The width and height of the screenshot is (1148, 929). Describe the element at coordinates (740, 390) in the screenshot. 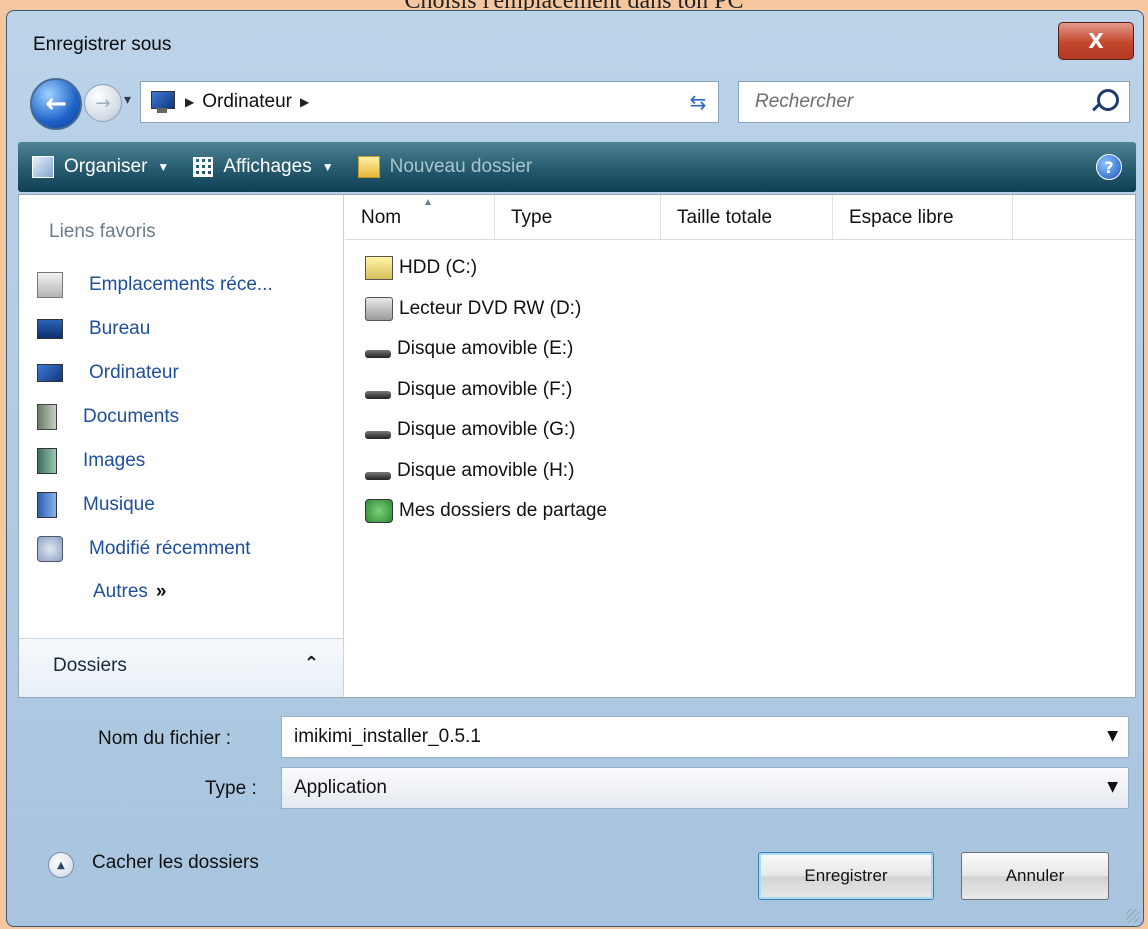

I see `list-item: Disque amovible (F:)` at that location.